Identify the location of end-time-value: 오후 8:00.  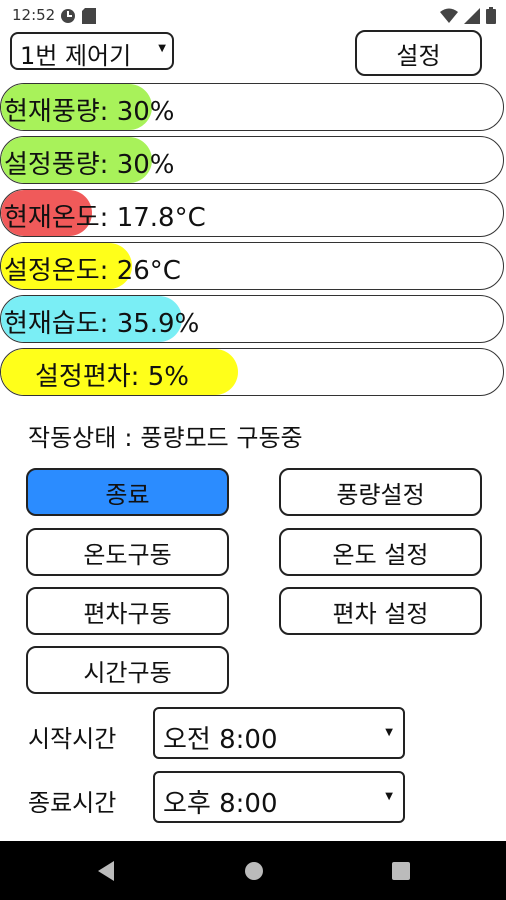
(220, 804).